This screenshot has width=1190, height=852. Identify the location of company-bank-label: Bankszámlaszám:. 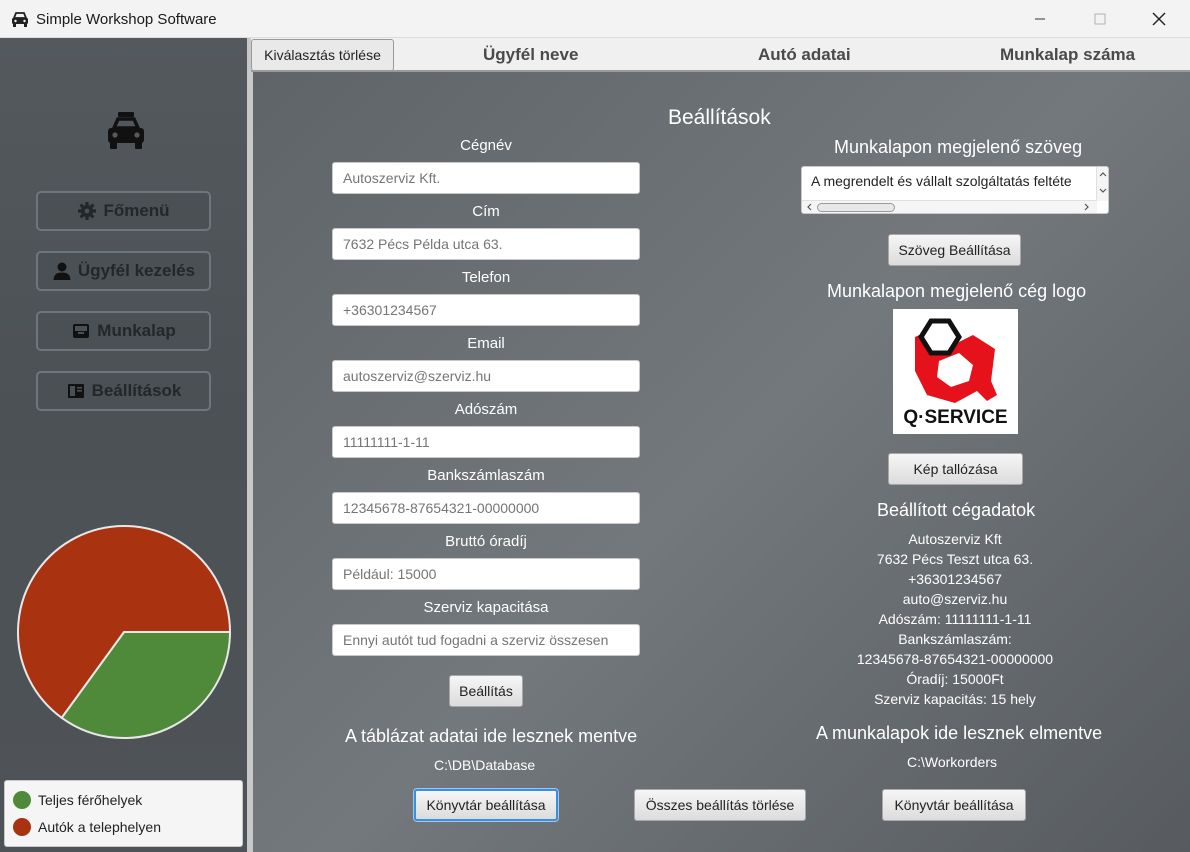
(955, 639).